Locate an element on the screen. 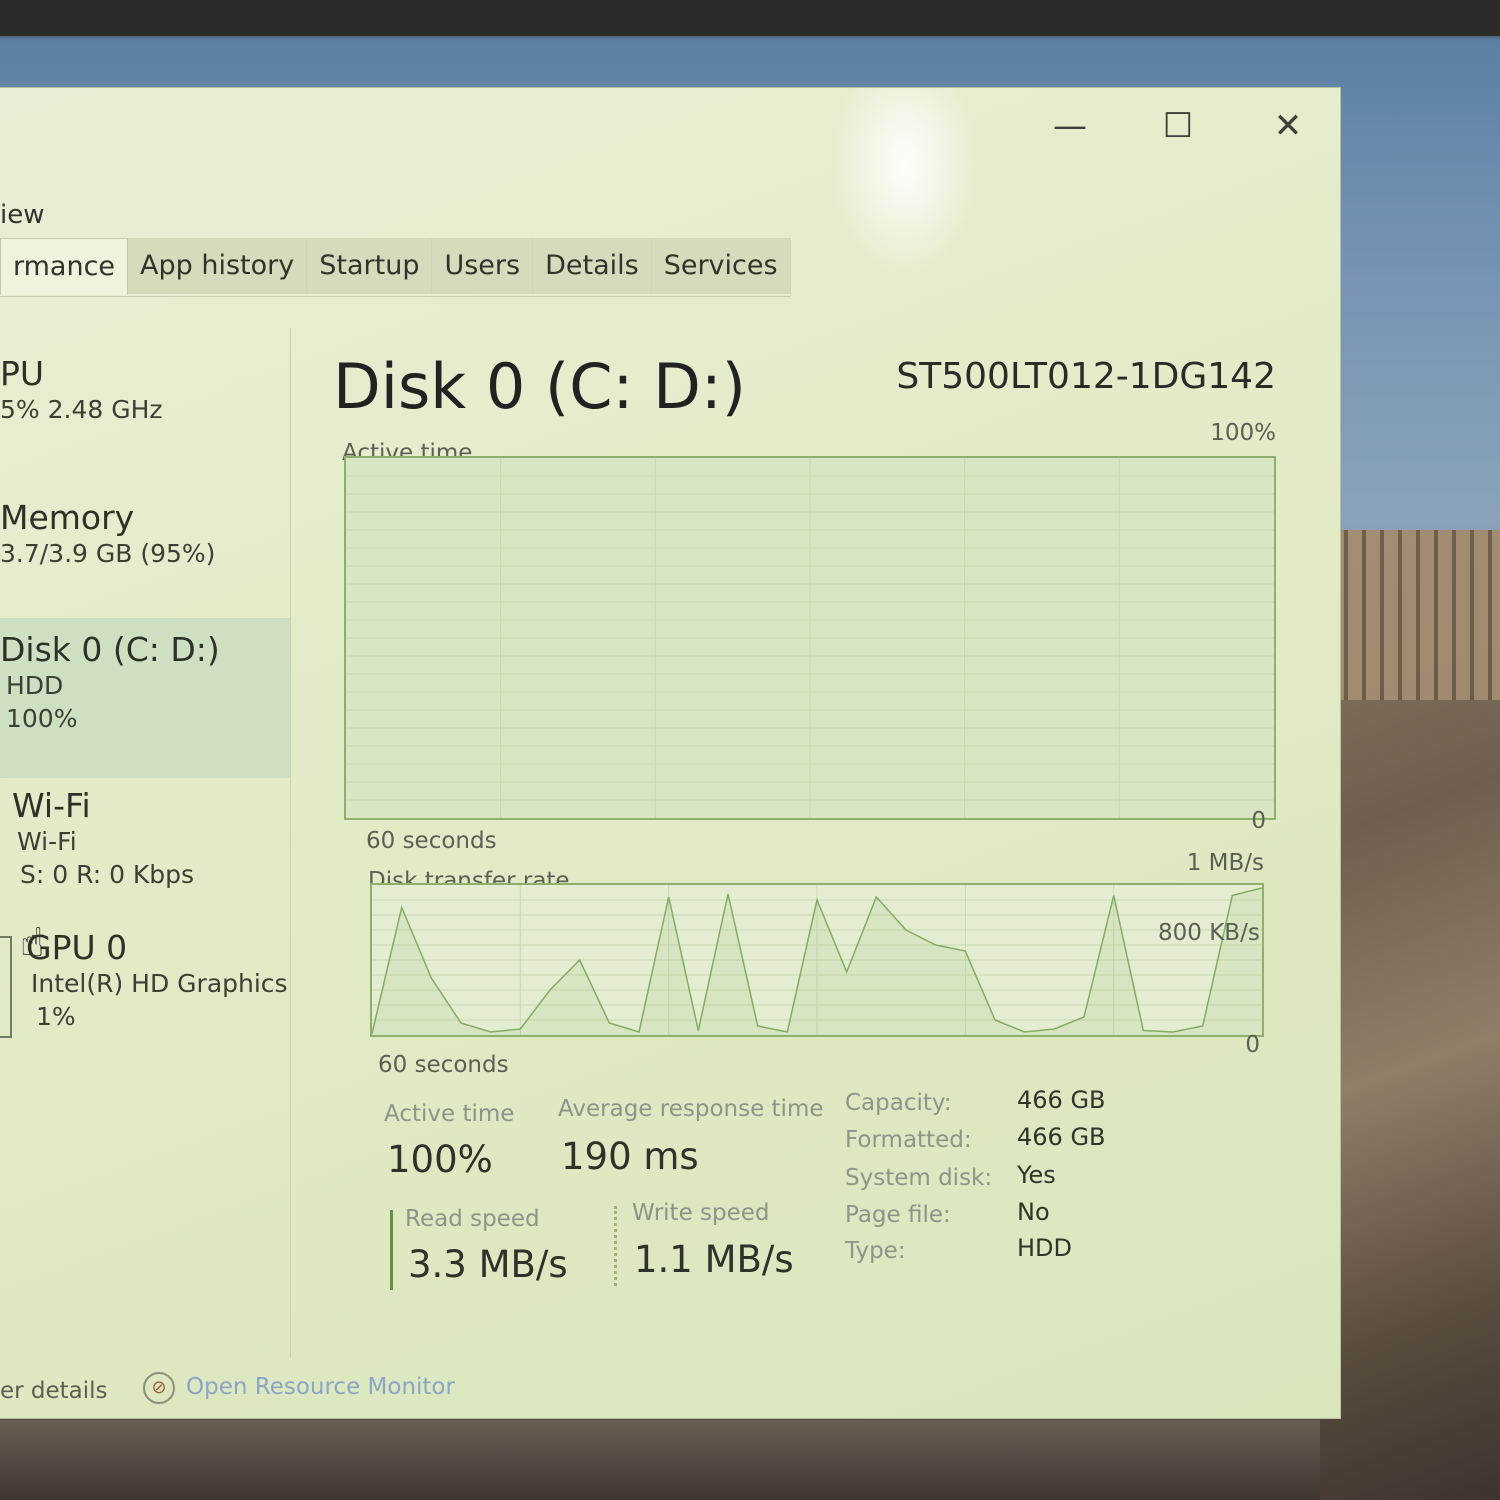 The width and height of the screenshot is (1500, 1500). active-time-stat-value: 100% is located at coordinates (440, 1159).